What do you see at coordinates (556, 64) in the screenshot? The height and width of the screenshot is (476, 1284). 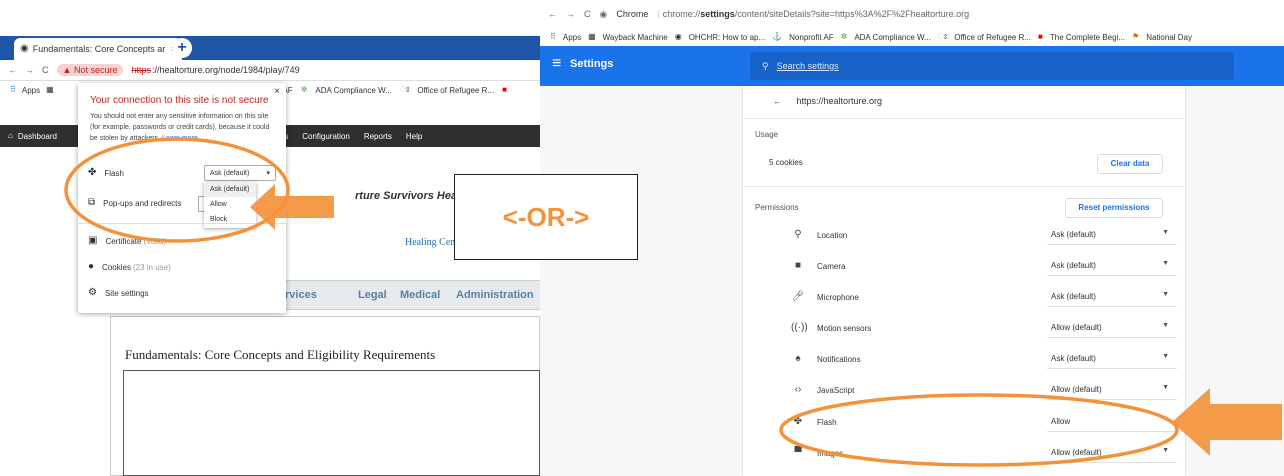 I see `hamburger-menu-icon: ≡` at bounding box center [556, 64].